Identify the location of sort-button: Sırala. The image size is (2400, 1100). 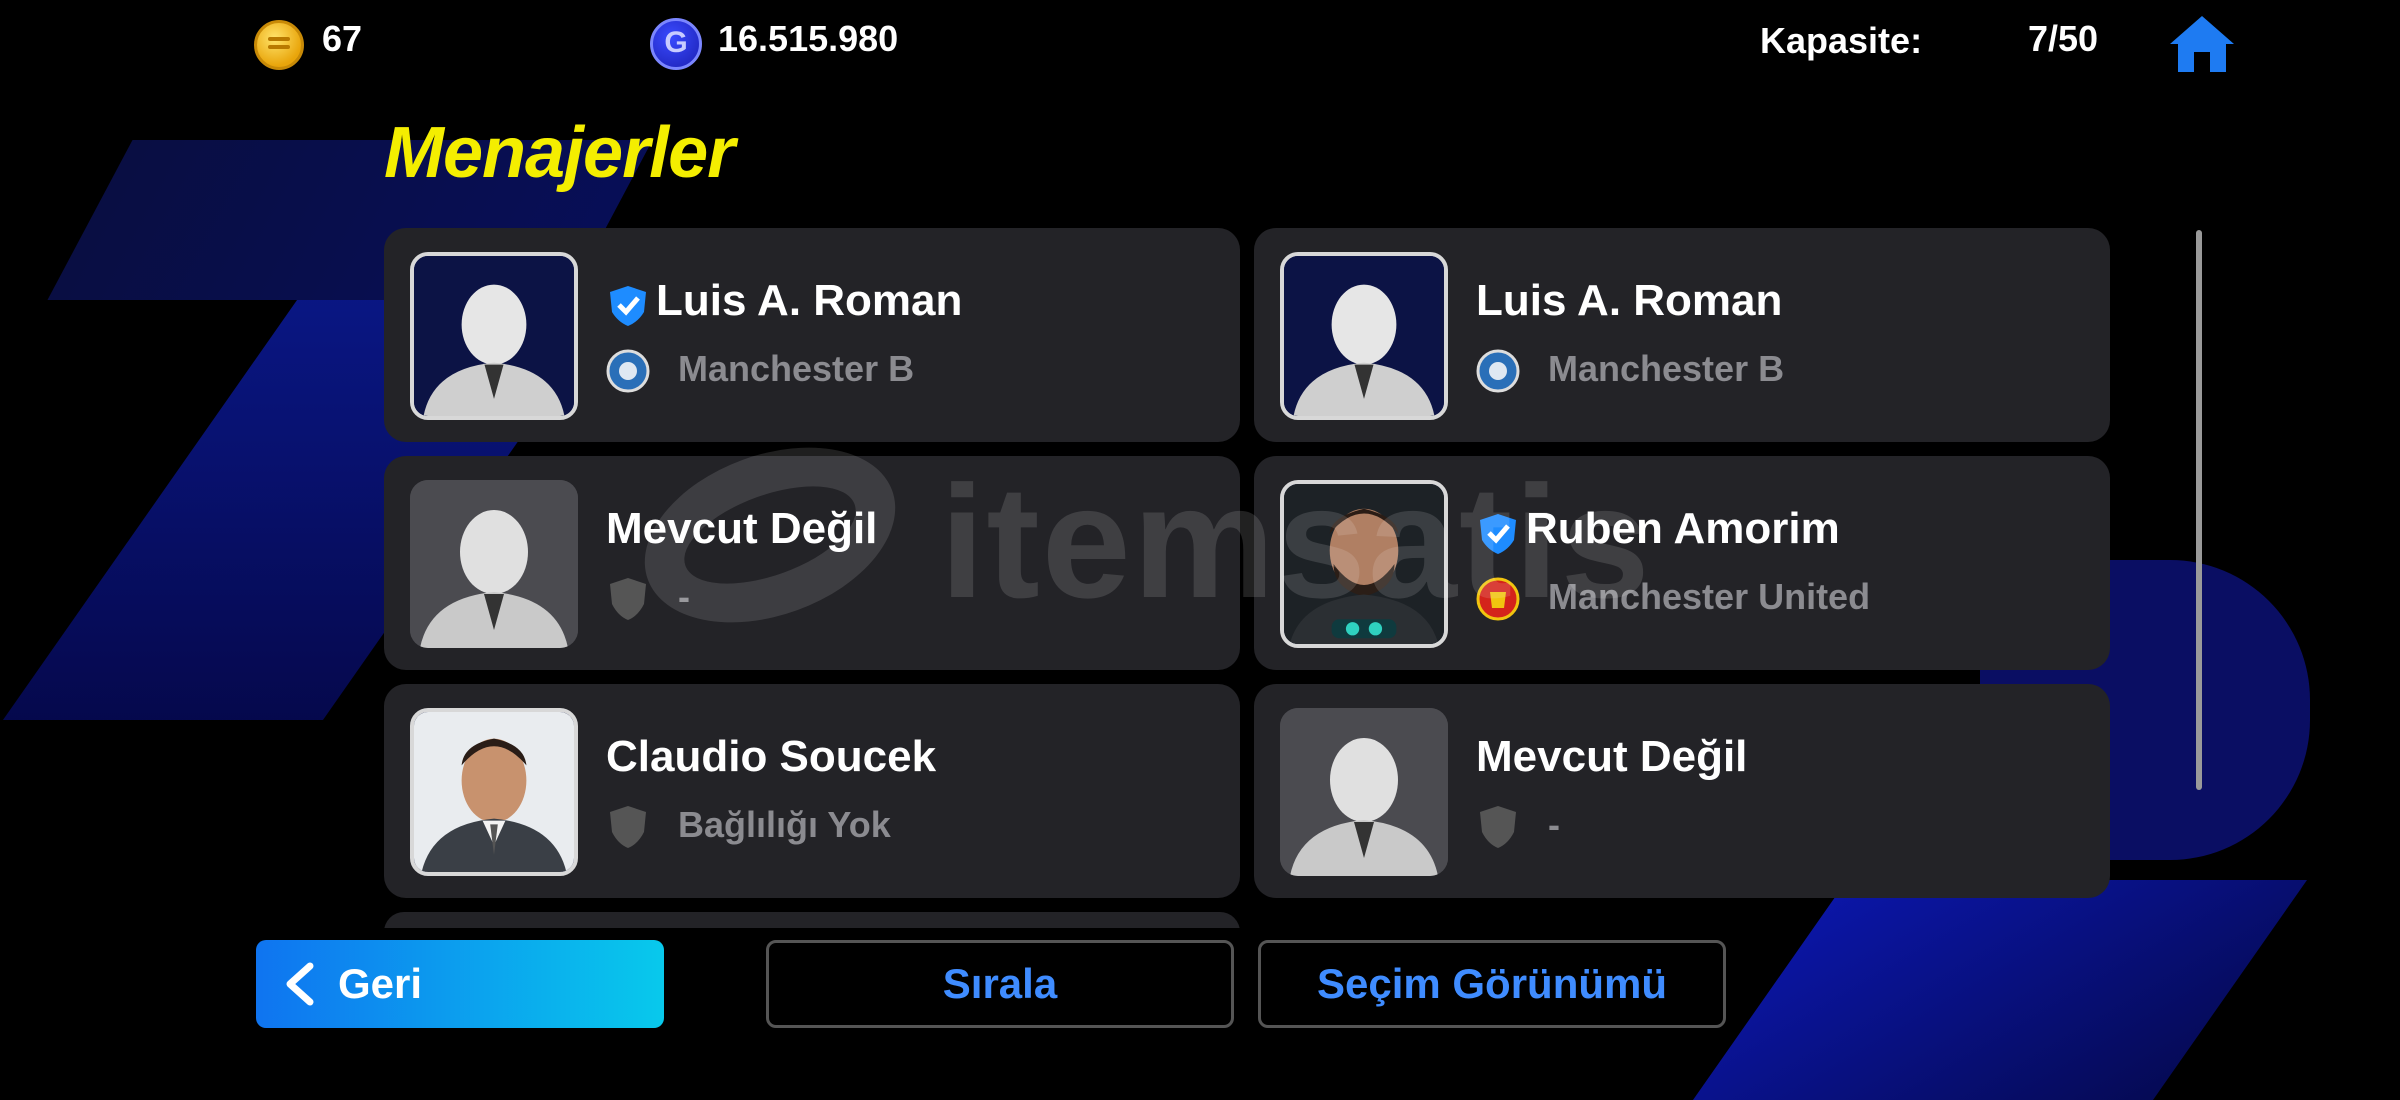
(1000, 984).